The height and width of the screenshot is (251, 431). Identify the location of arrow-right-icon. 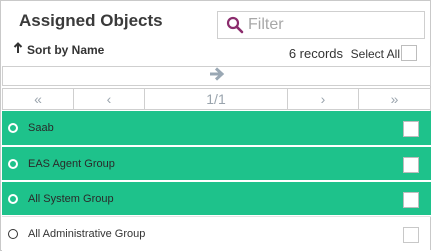
(217, 76).